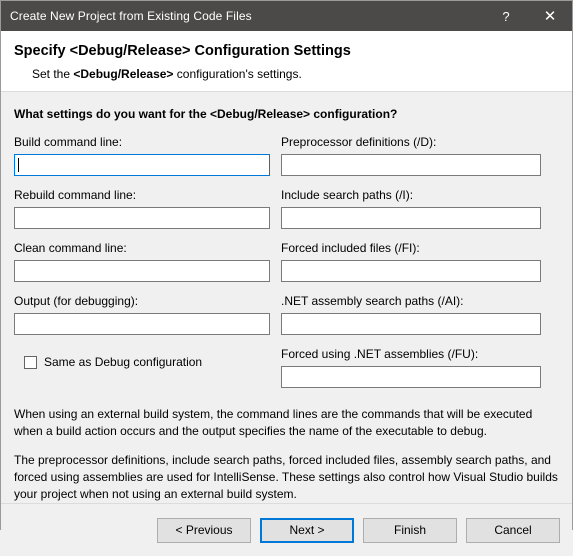  I want to click on next-button: Next >, so click(307, 530).